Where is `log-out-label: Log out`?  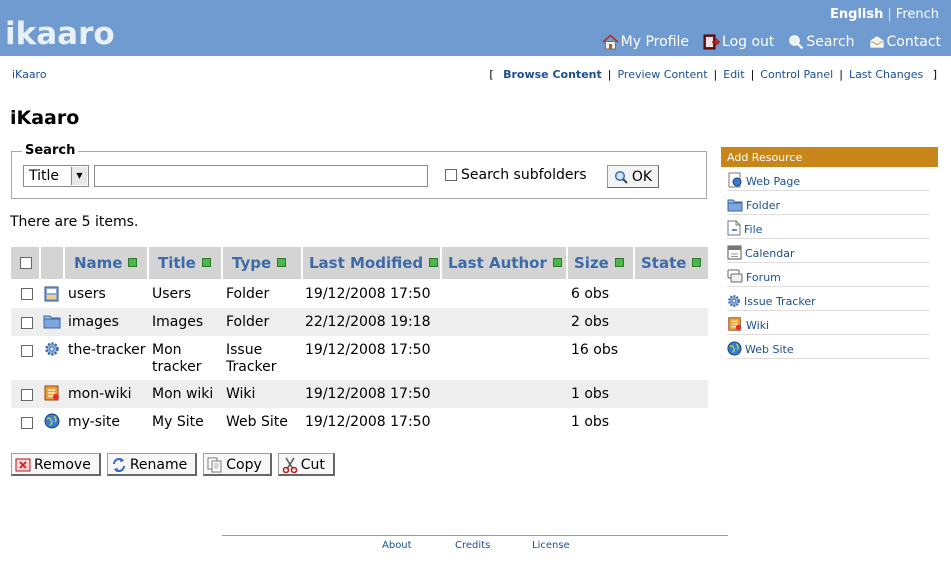
log-out-label: Log out is located at coordinates (748, 42).